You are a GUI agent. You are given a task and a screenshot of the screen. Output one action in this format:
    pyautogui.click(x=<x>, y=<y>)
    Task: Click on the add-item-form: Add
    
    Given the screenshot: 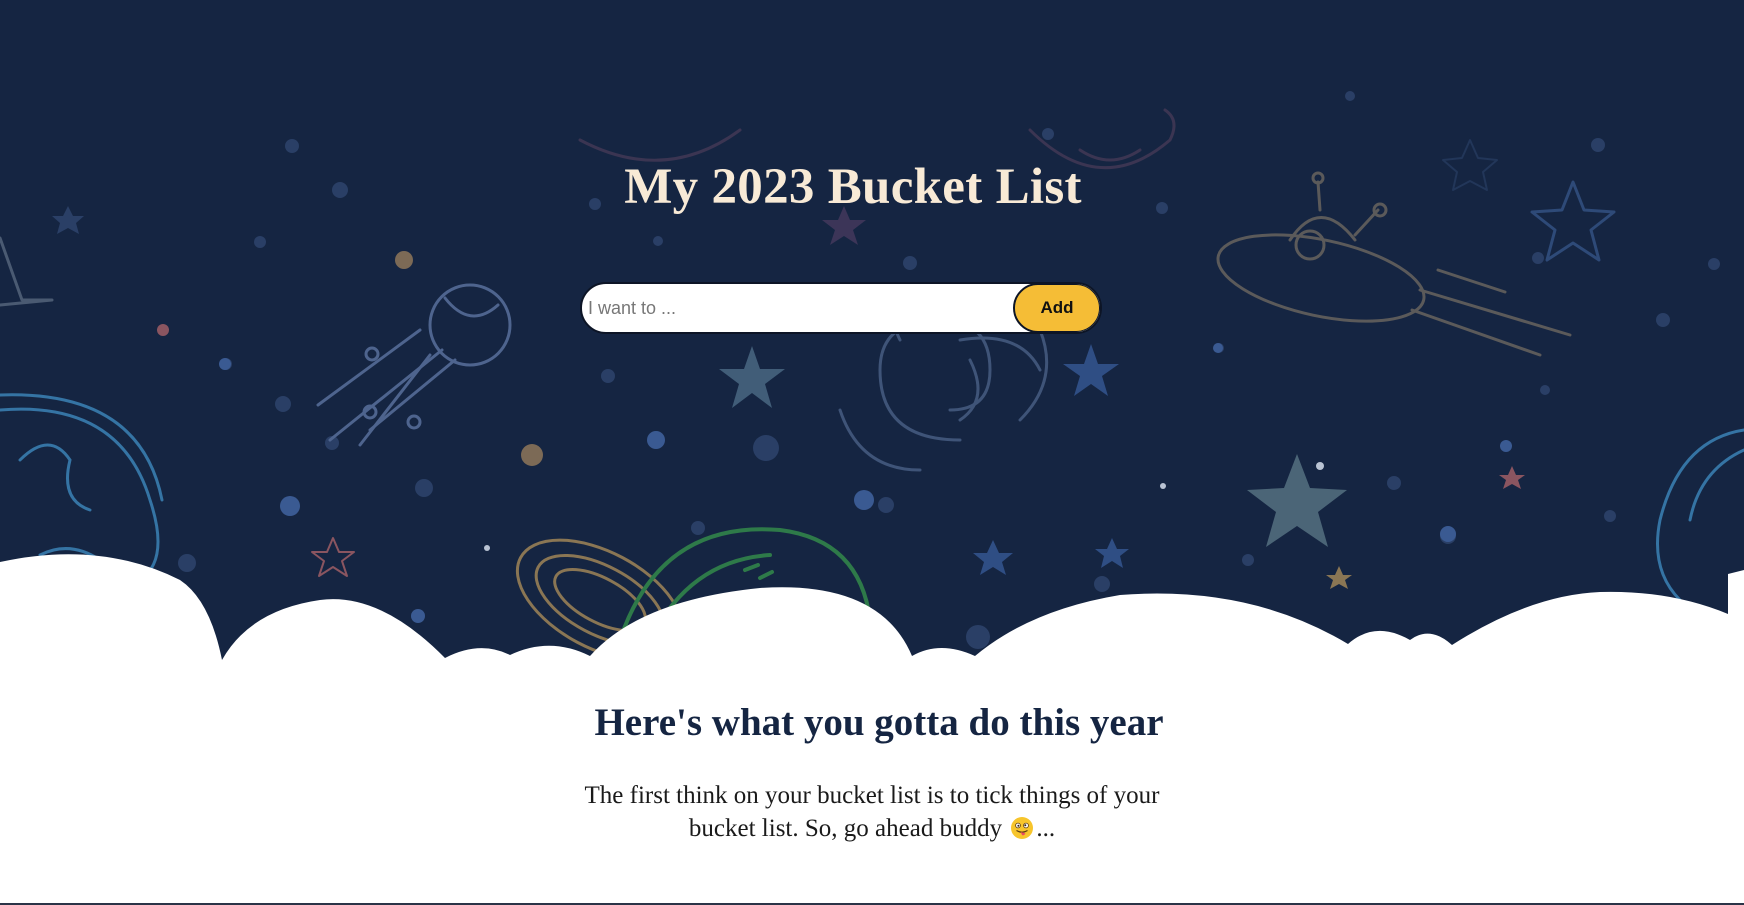 What is the action you would take?
    pyautogui.click(x=841, y=308)
    